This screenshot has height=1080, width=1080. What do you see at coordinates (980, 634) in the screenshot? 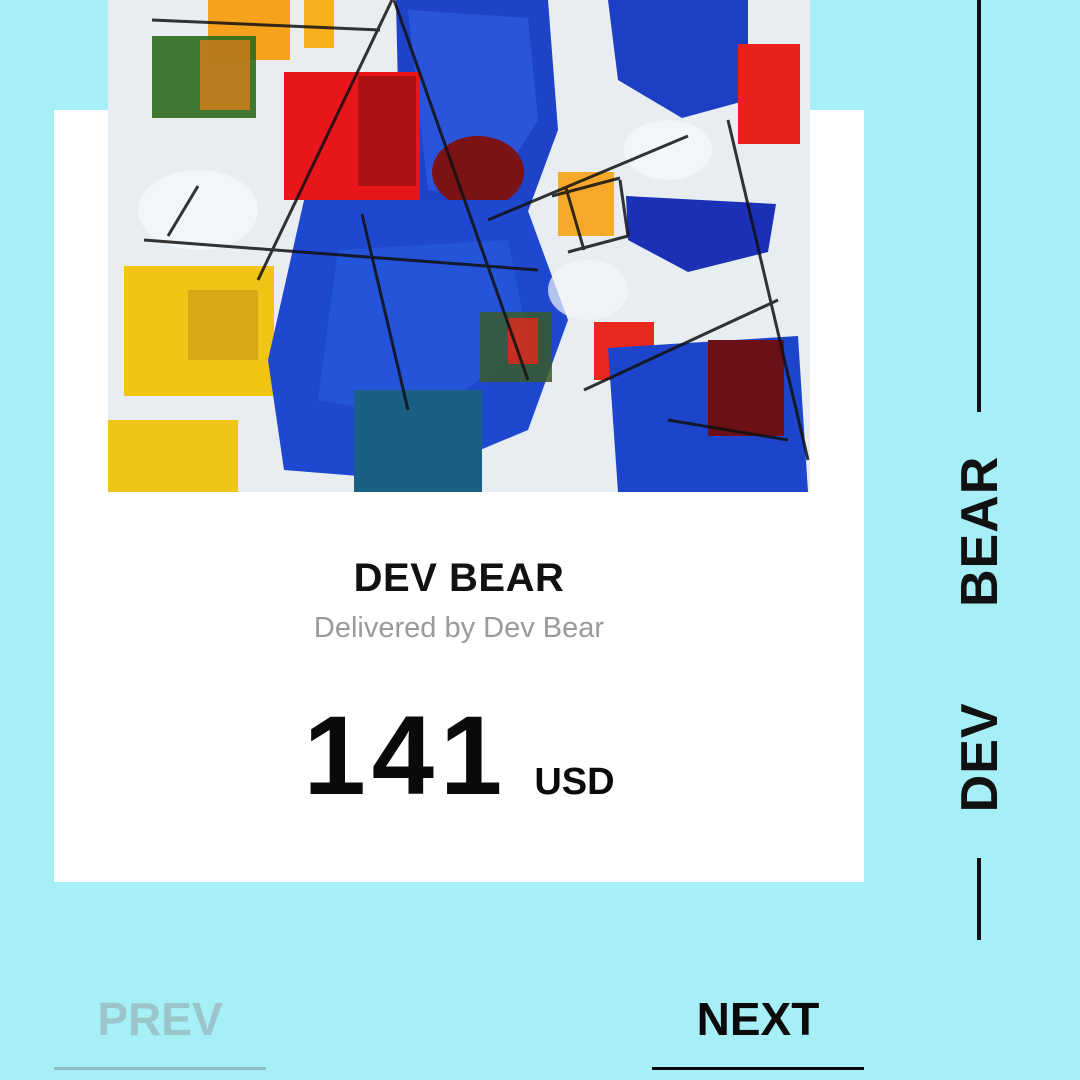
I see `side-brand-label: DEV BEAR` at bounding box center [980, 634].